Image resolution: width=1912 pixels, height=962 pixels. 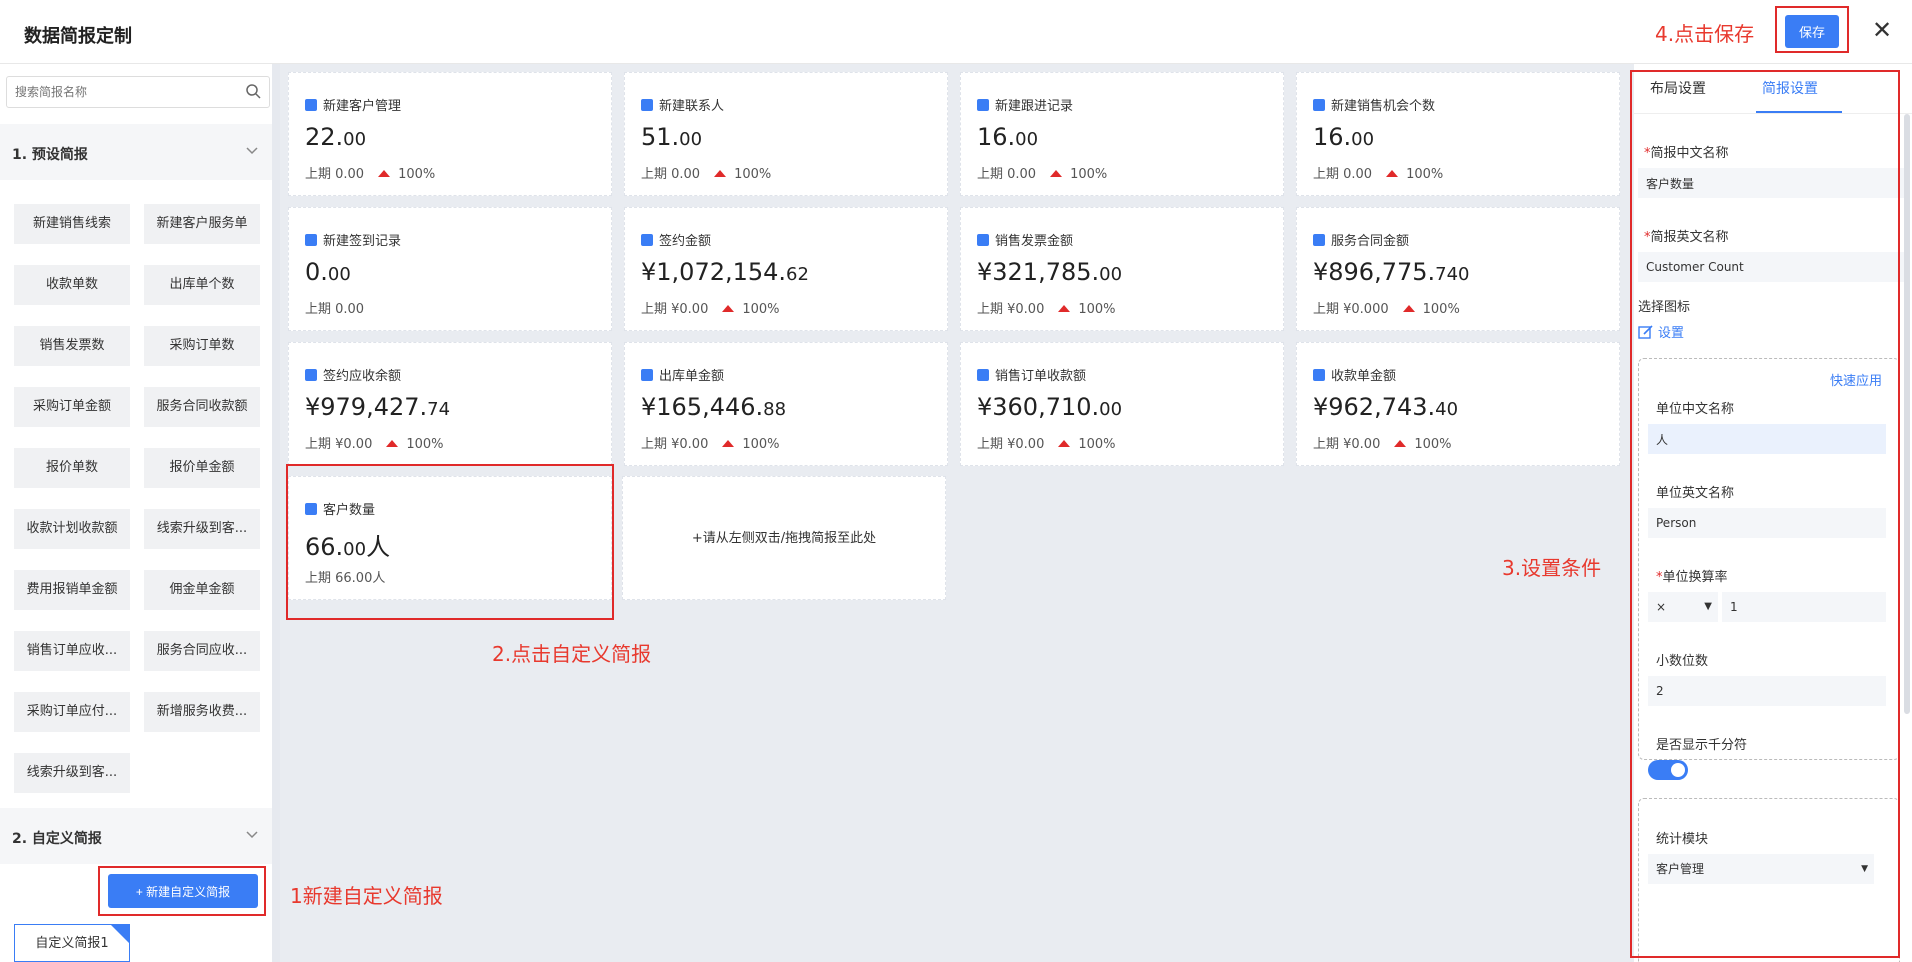 I want to click on card-value-int: 22., so click(x=324, y=137).